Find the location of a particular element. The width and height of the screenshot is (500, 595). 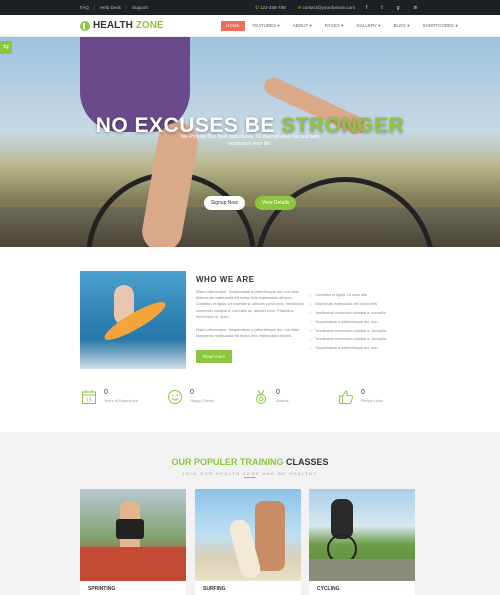

stat-text: 0 Happy Clients is located at coordinates (202, 396).